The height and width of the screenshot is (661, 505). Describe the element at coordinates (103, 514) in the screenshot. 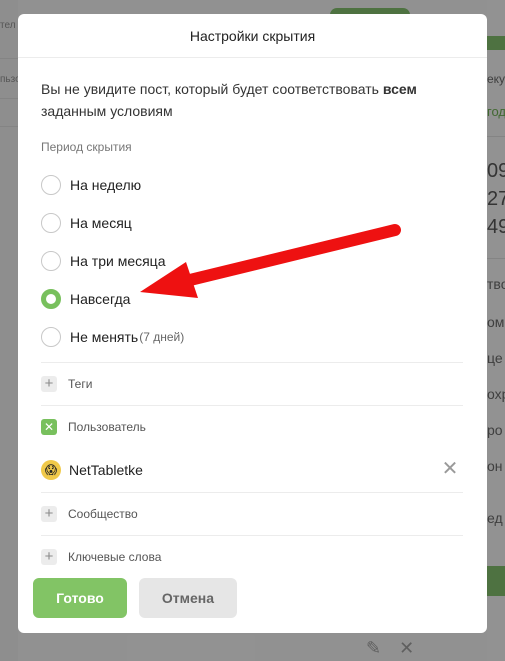

I see `filter-label: Сообщество` at that location.